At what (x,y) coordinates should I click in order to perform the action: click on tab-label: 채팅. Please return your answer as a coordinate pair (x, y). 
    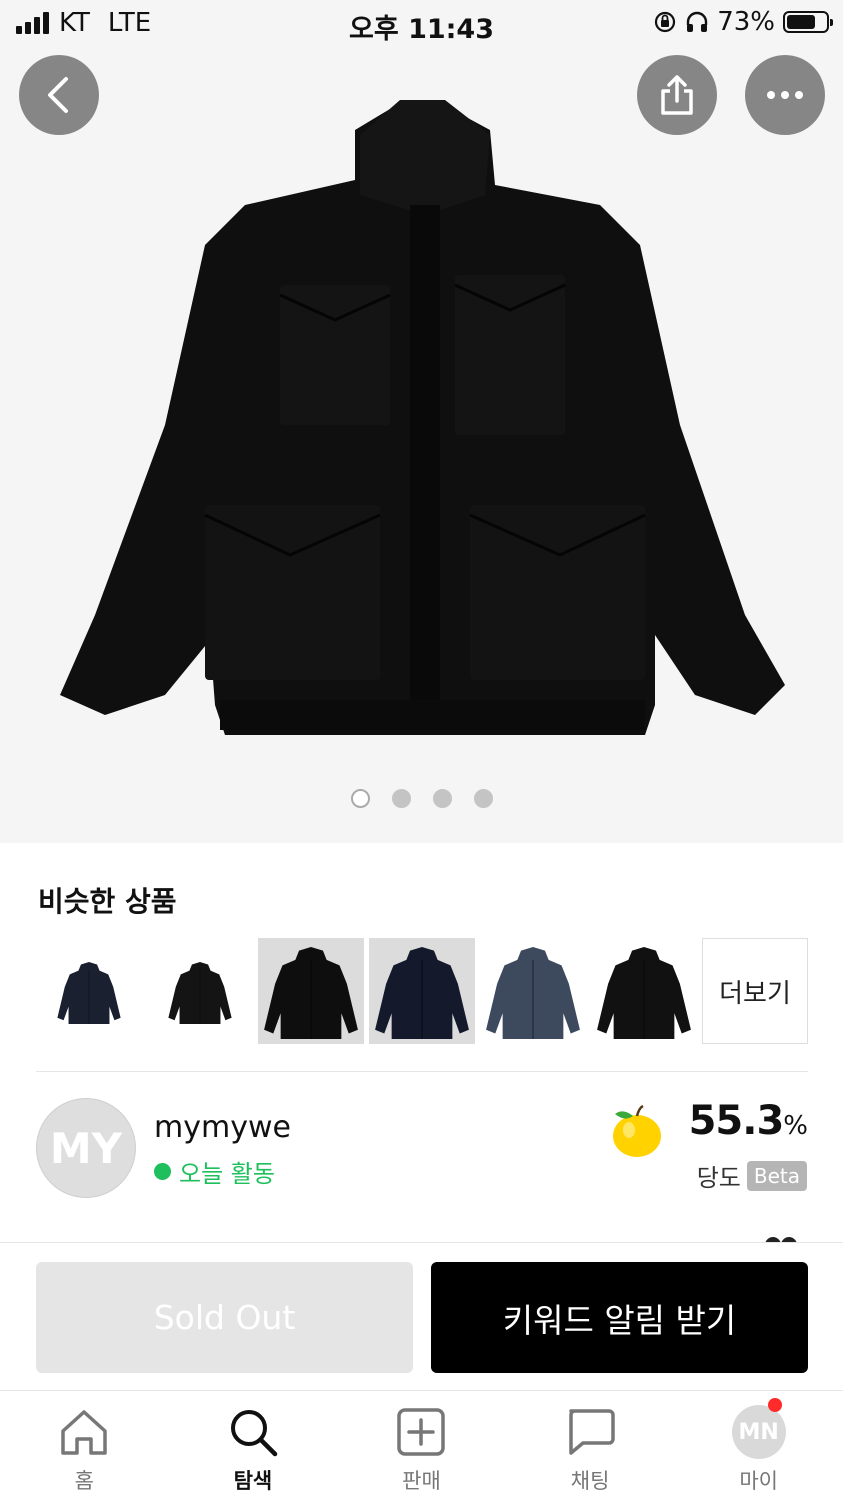
    Looking at the image, I should click on (590, 1481).